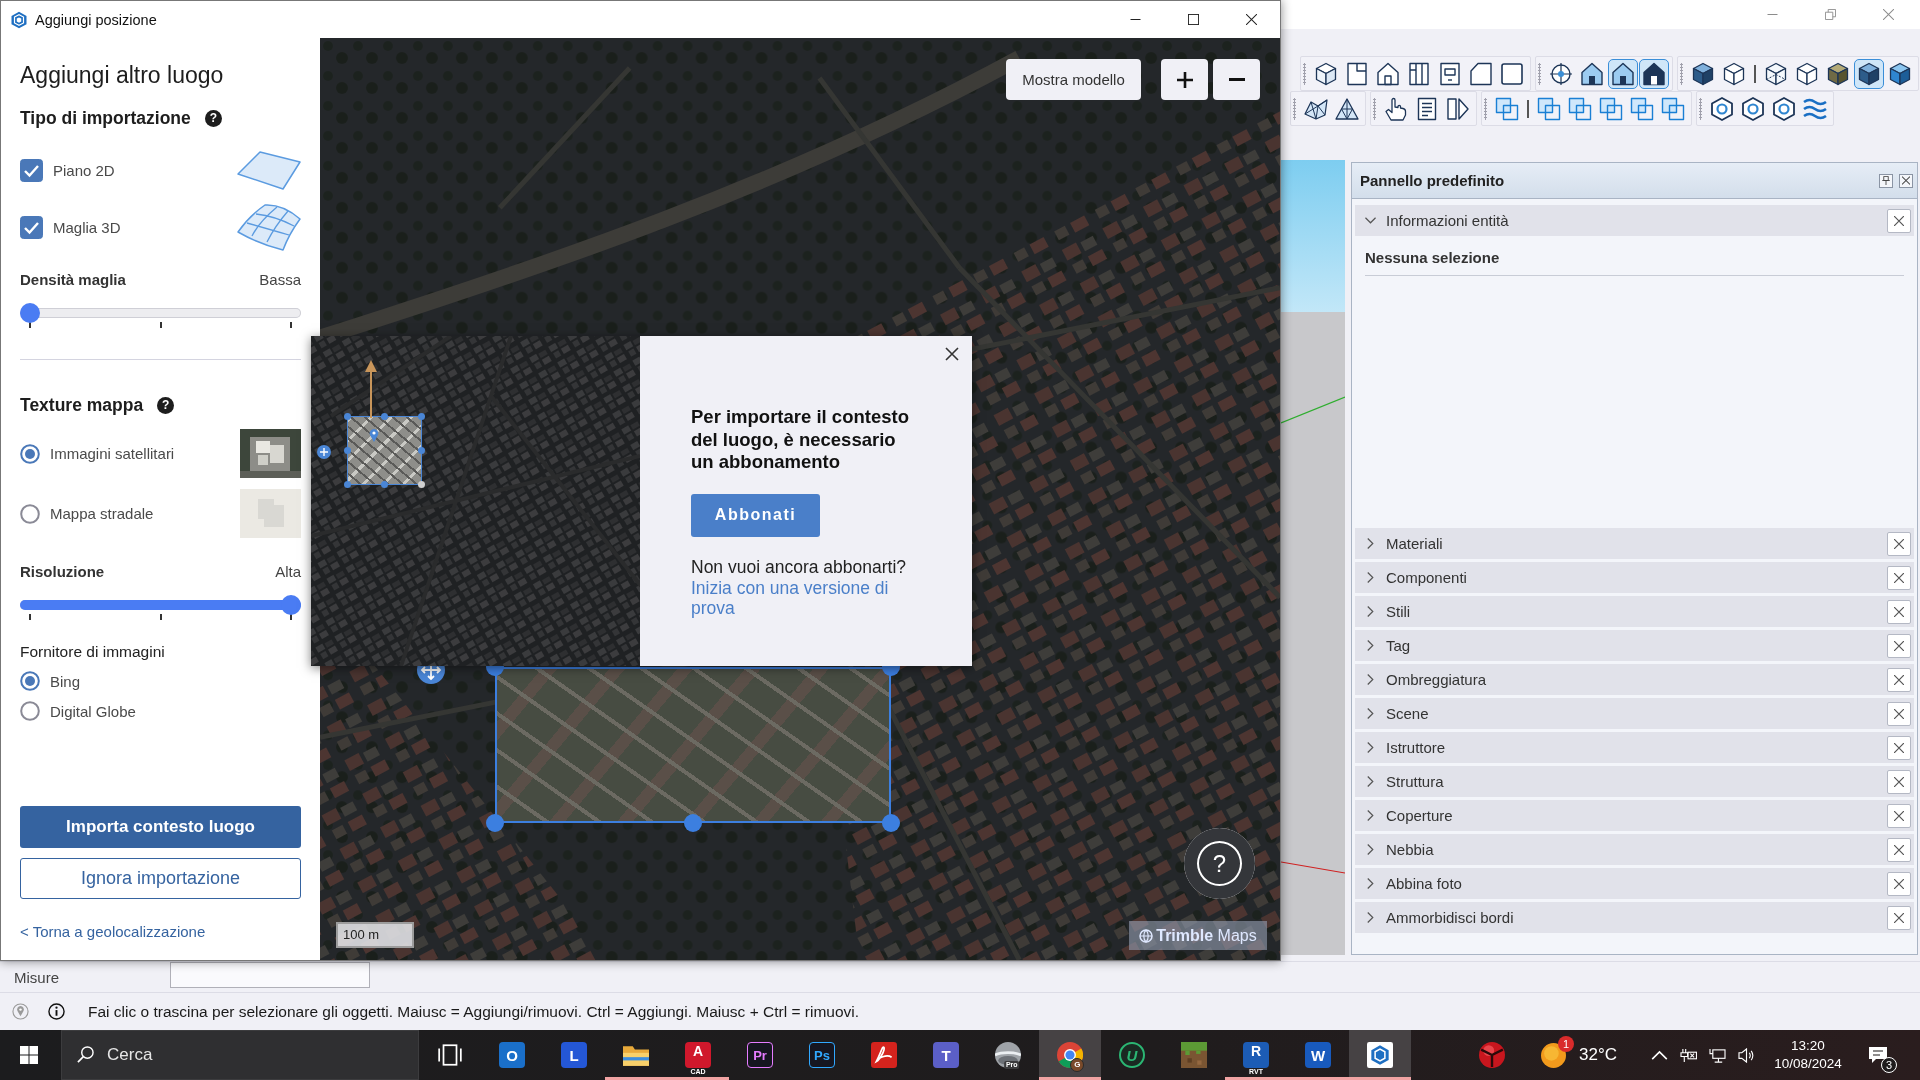 The width and height of the screenshot is (1920, 1080). I want to click on letter-tile-icon: R, so click(1256, 1055).